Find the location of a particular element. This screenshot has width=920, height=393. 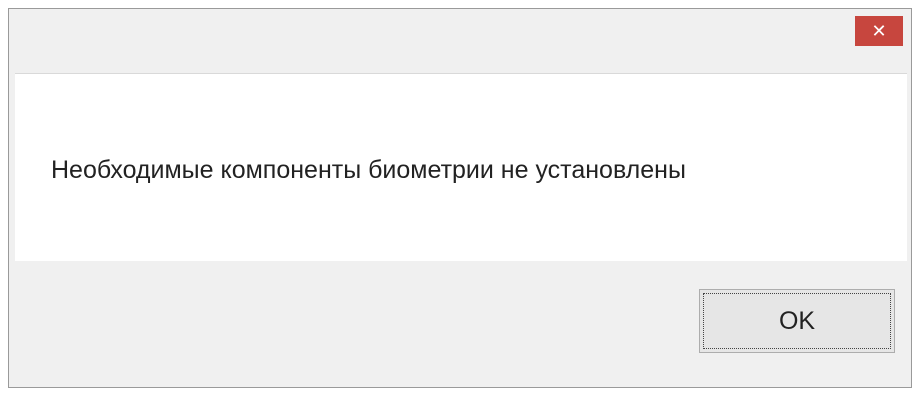

close-button: ✕ is located at coordinates (879, 31).